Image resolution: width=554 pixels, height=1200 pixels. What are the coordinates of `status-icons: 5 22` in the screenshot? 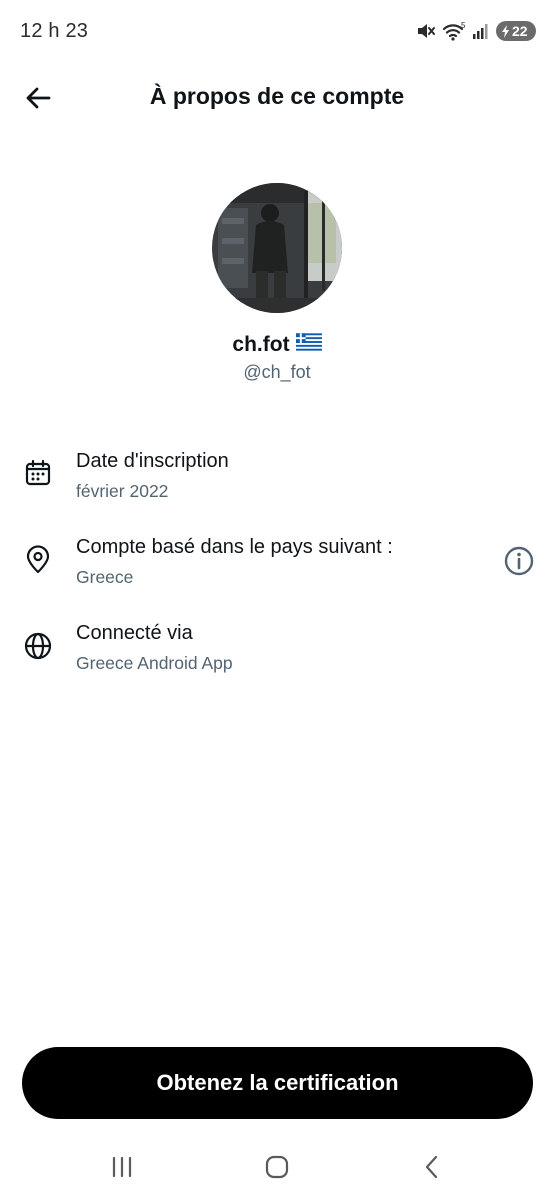 It's located at (476, 31).